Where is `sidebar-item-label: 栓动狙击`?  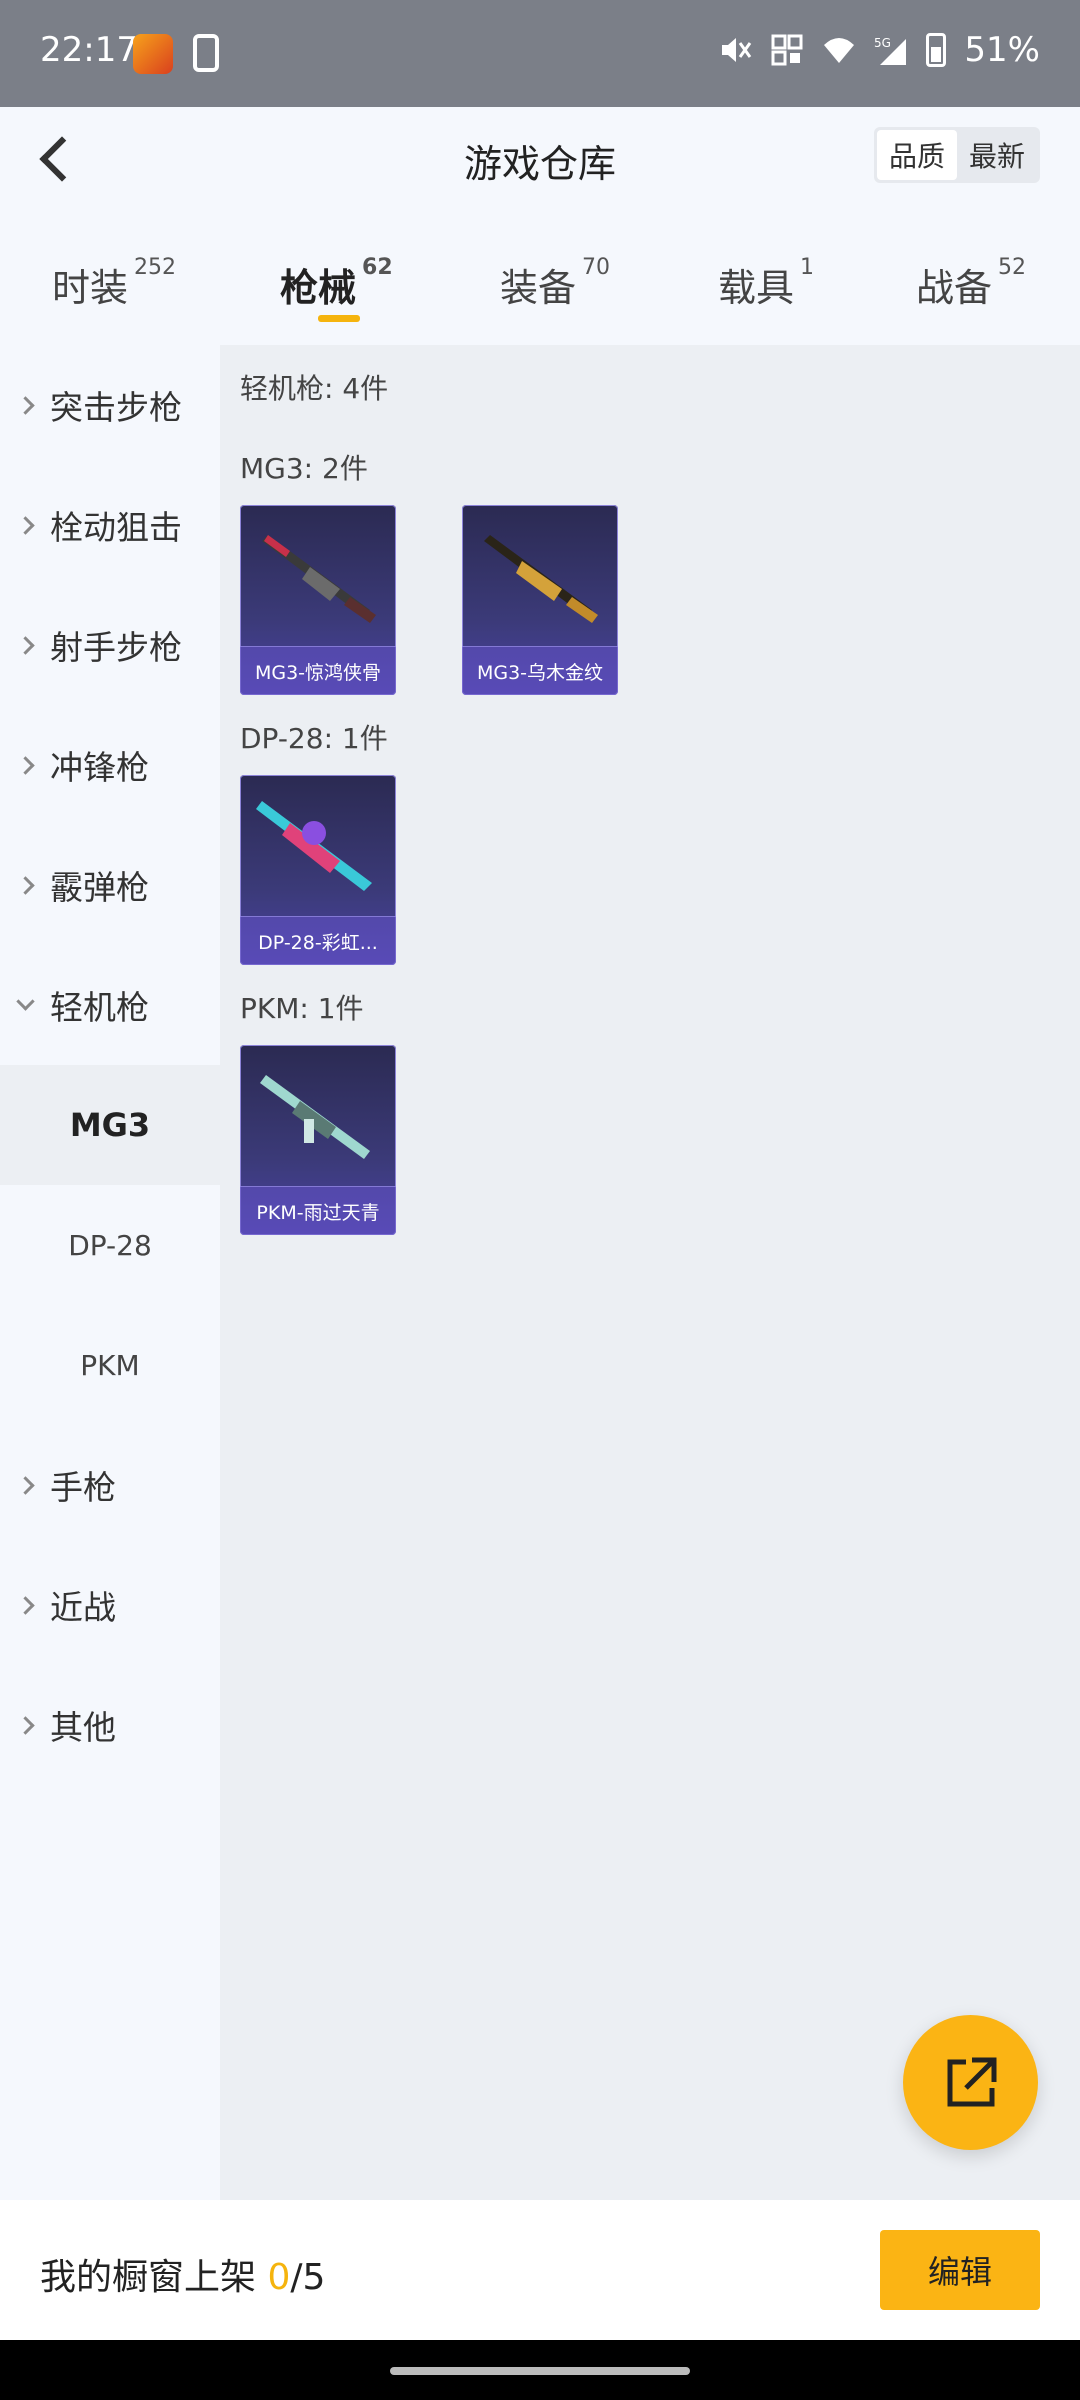
sidebar-item-label: 栓动狙击 is located at coordinates (116, 527).